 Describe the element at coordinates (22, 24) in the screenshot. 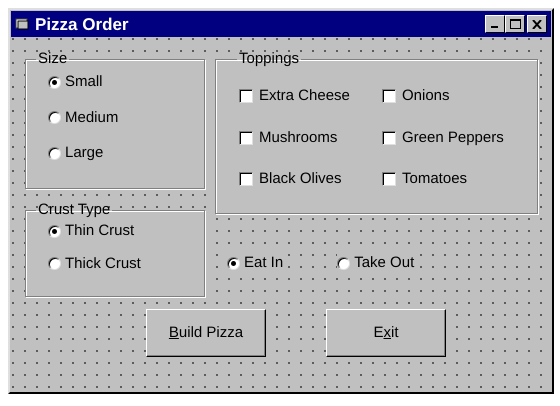

I see `form-icon` at that location.